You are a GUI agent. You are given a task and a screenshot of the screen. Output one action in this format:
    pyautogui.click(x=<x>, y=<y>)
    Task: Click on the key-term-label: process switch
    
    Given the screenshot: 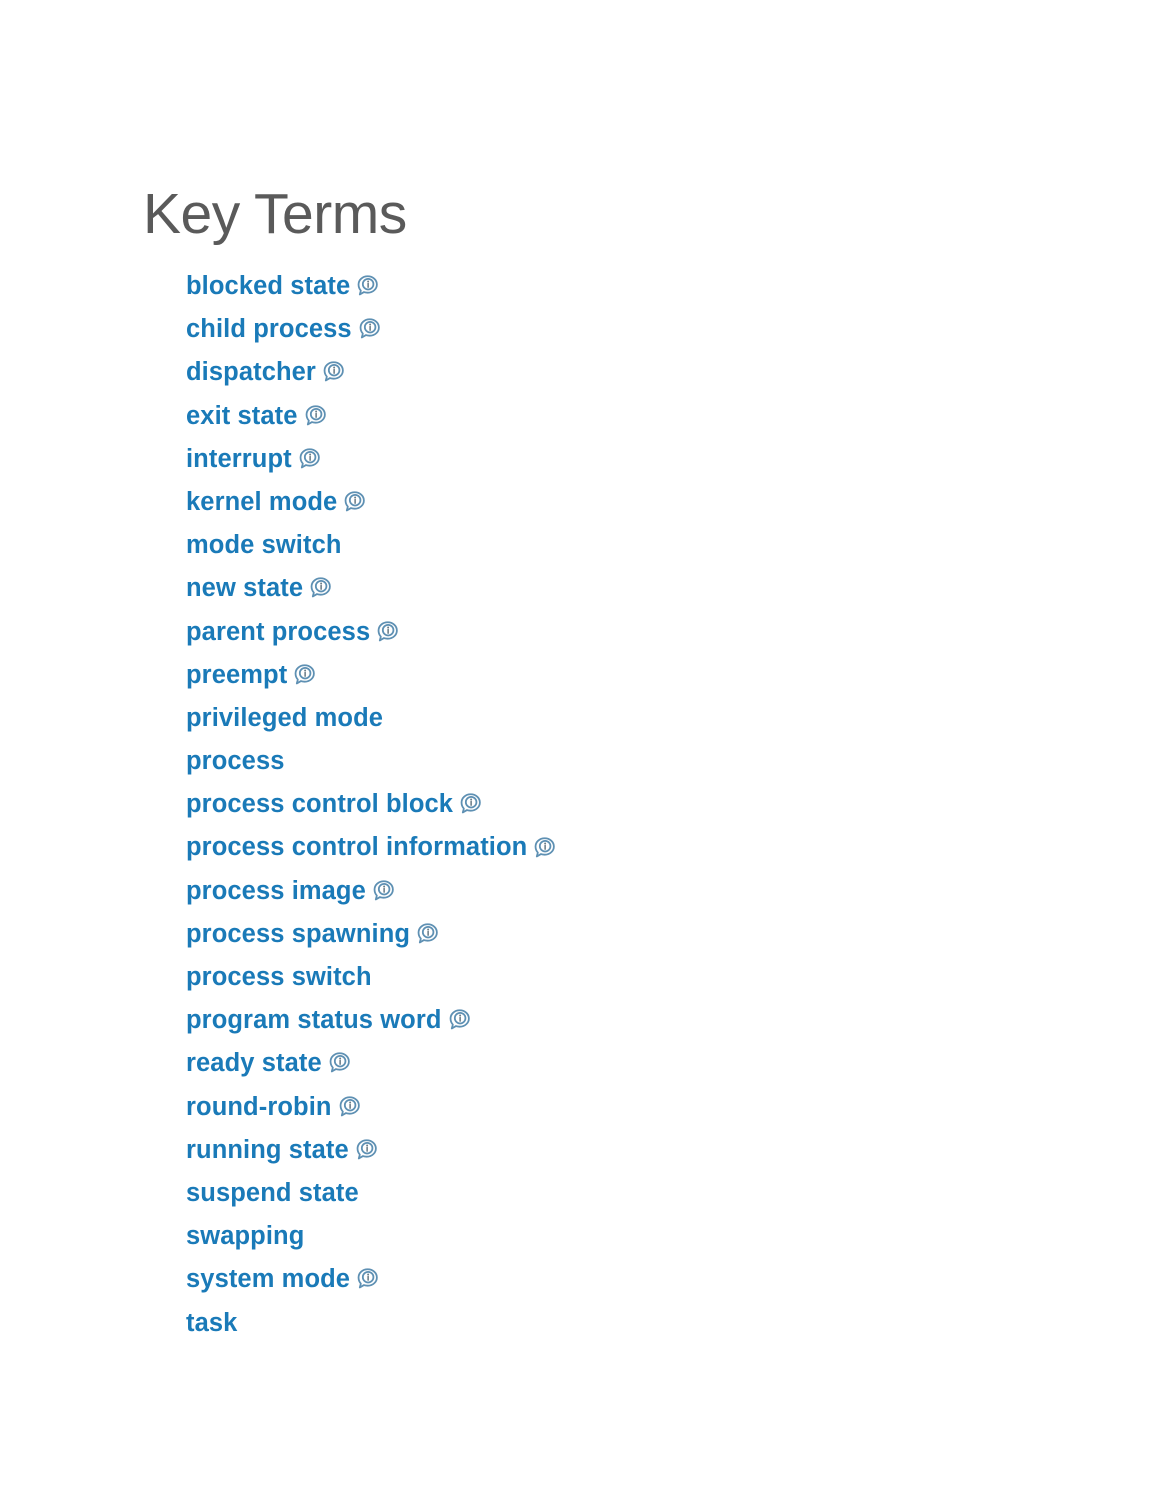 What is the action you would take?
    pyautogui.click(x=279, y=977)
    